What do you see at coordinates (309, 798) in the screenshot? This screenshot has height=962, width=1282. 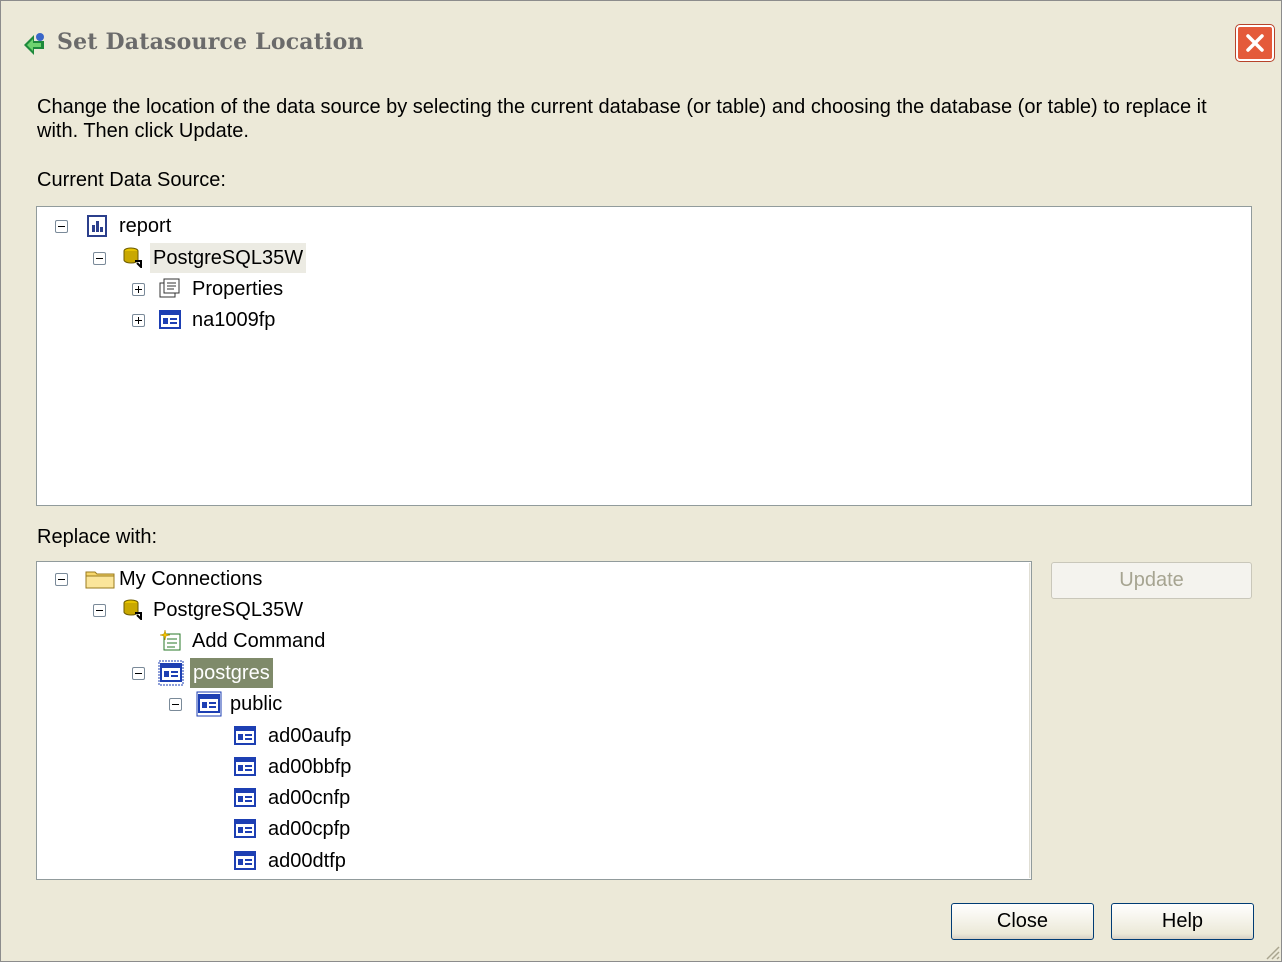 I see `tree-node-label: ad00cnfp` at bounding box center [309, 798].